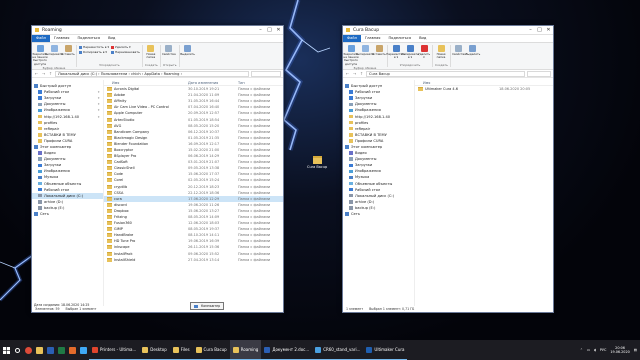 Image resolution: width=640 pixels, height=360 pixels. I want to click on taskbar-app: Files, so click(181, 350).